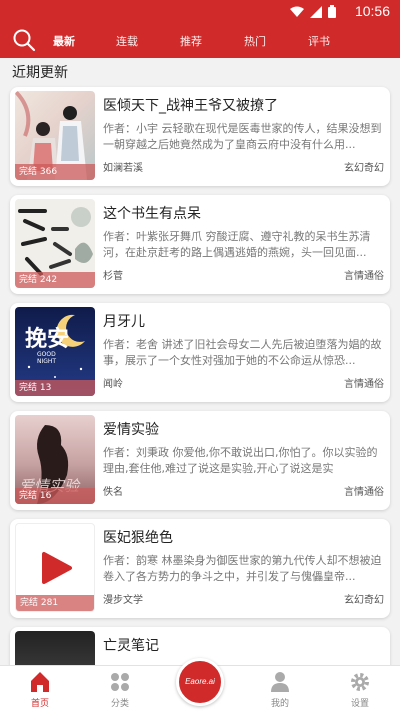 This screenshot has height=711, width=400. What do you see at coordinates (64, 41) in the screenshot?
I see `tab-latest: 最新` at bounding box center [64, 41].